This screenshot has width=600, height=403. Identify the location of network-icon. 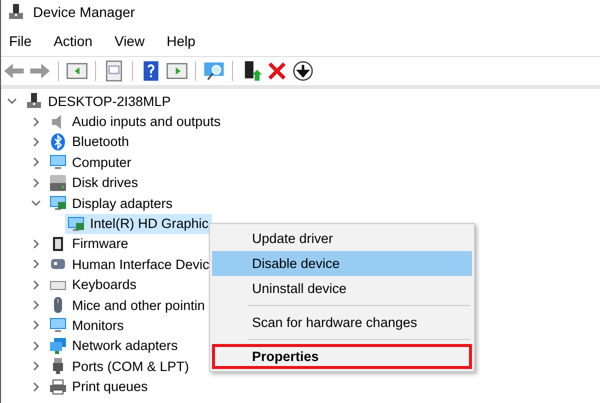
(58, 345).